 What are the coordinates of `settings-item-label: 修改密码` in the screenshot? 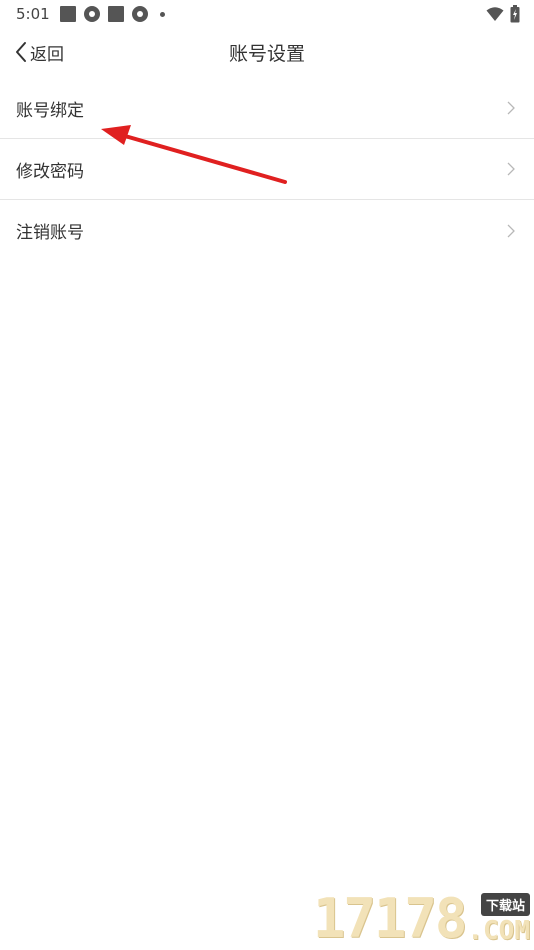 It's located at (50, 171).